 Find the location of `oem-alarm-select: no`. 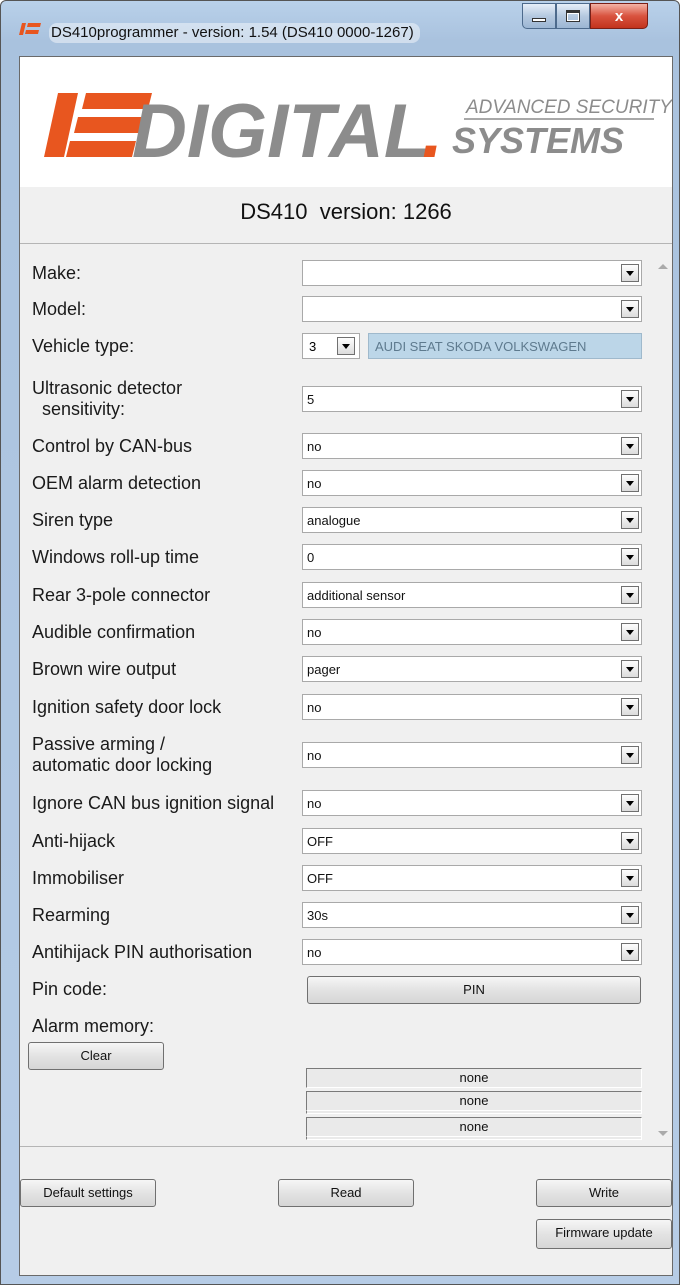

oem-alarm-select: no is located at coordinates (472, 483).